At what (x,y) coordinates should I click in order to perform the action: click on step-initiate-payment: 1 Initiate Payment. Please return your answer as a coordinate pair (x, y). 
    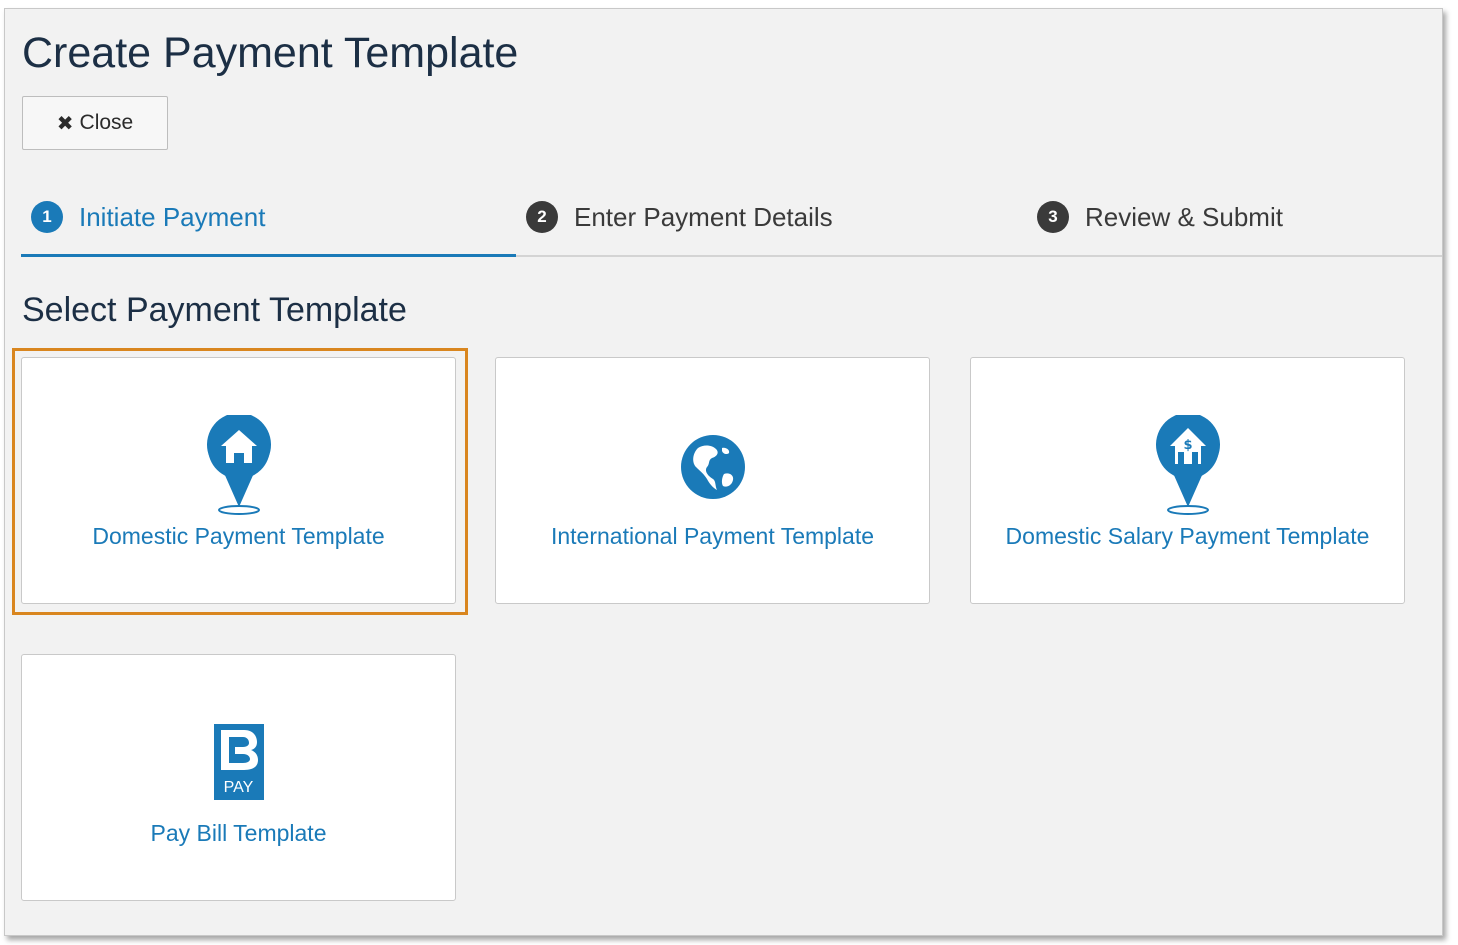
    Looking at the image, I should click on (148, 217).